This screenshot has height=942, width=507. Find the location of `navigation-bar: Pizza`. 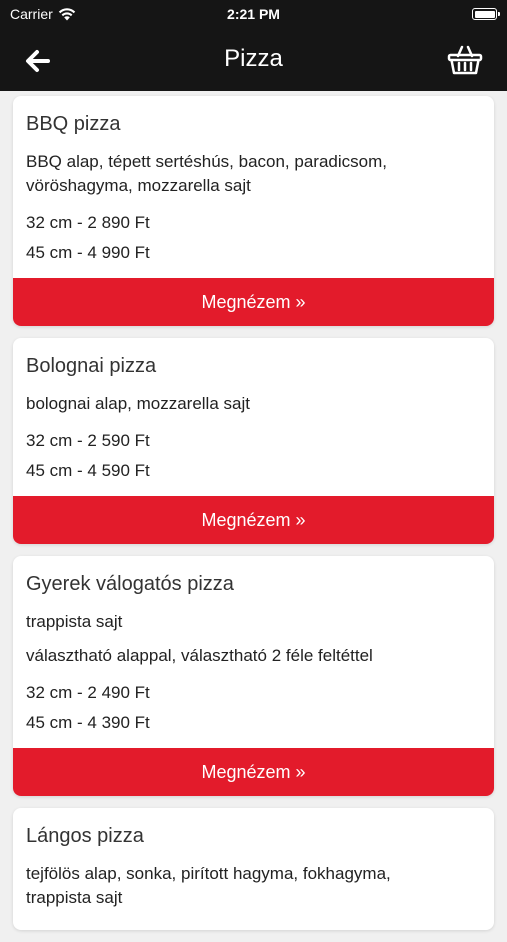

navigation-bar: Pizza is located at coordinates (253, 60).